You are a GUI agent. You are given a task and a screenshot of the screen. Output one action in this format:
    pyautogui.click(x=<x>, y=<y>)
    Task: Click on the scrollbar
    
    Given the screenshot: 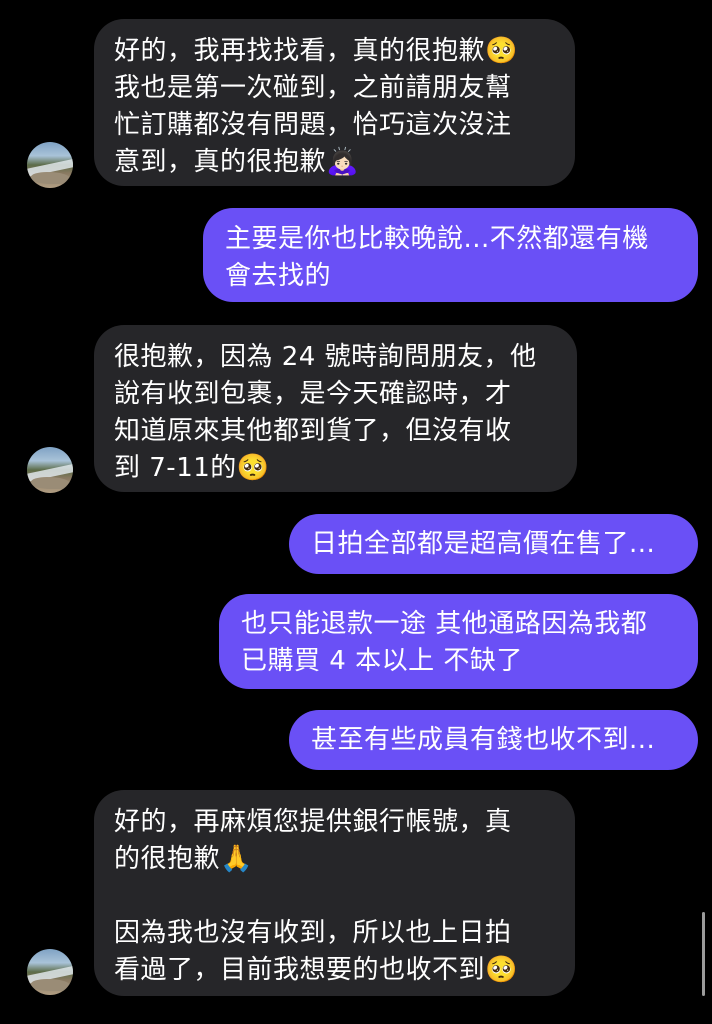 What is the action you would take?
    pyautogui.click(x=703, y=954)
    